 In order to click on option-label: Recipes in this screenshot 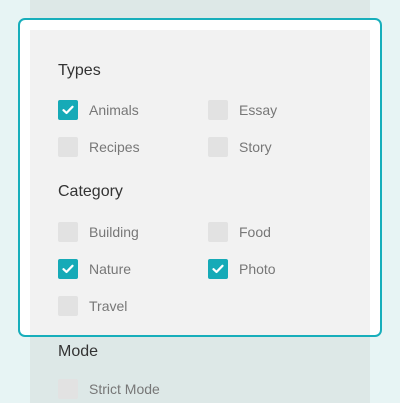, I will do `click(114, 147)`.